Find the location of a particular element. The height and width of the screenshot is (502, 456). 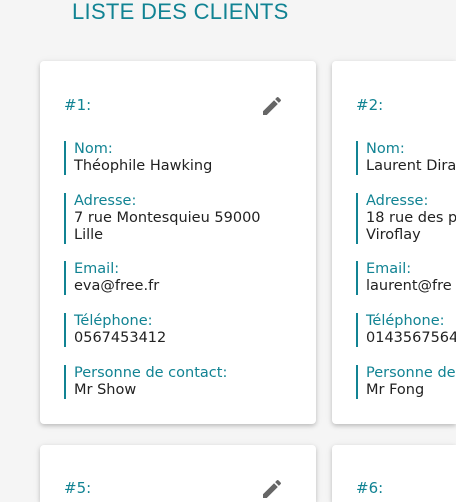

name-value: Laurent Dira is located at coordinates (411, 166).